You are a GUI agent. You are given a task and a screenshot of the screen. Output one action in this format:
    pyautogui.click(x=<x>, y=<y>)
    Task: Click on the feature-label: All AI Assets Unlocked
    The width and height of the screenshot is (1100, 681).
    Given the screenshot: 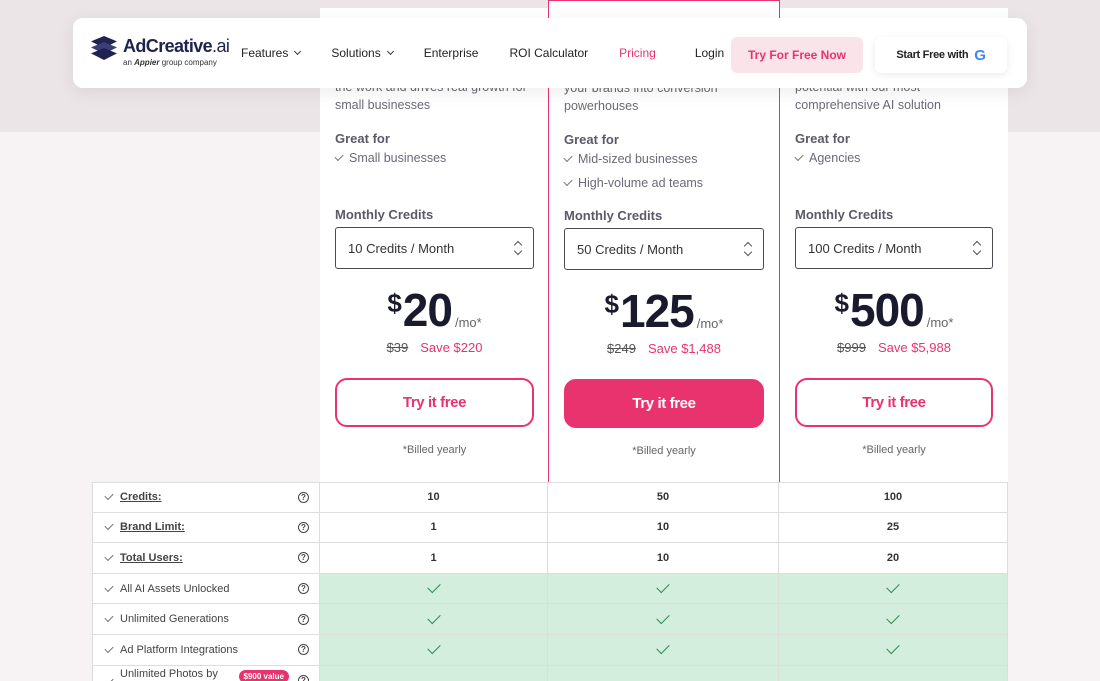 What is the action you would take?
    pyautogui.click(x=175, y=588)
    